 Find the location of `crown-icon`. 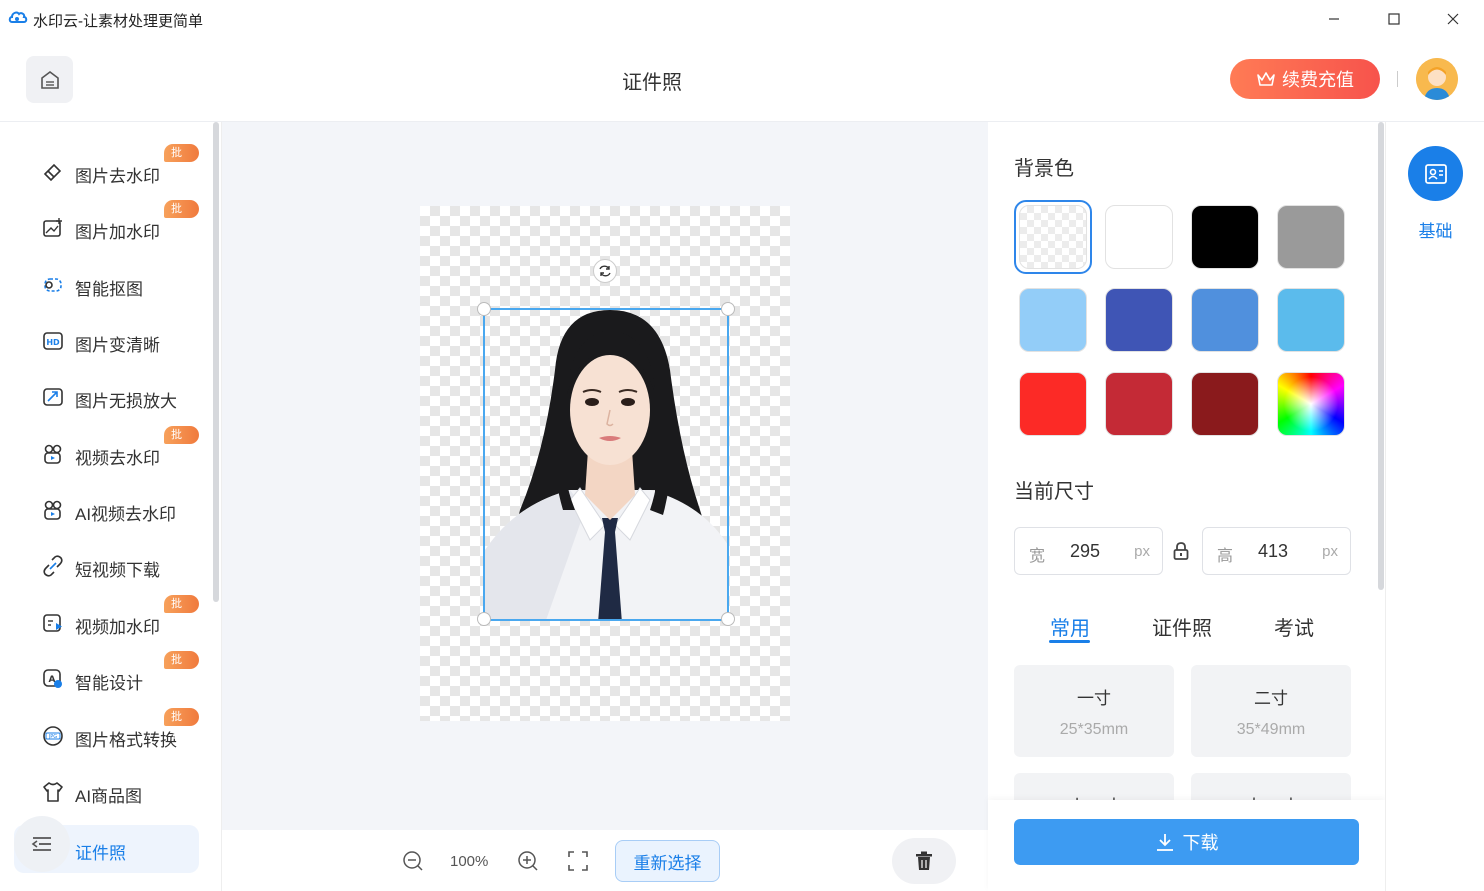

crown-icon is located at coordinates (1266, 79).